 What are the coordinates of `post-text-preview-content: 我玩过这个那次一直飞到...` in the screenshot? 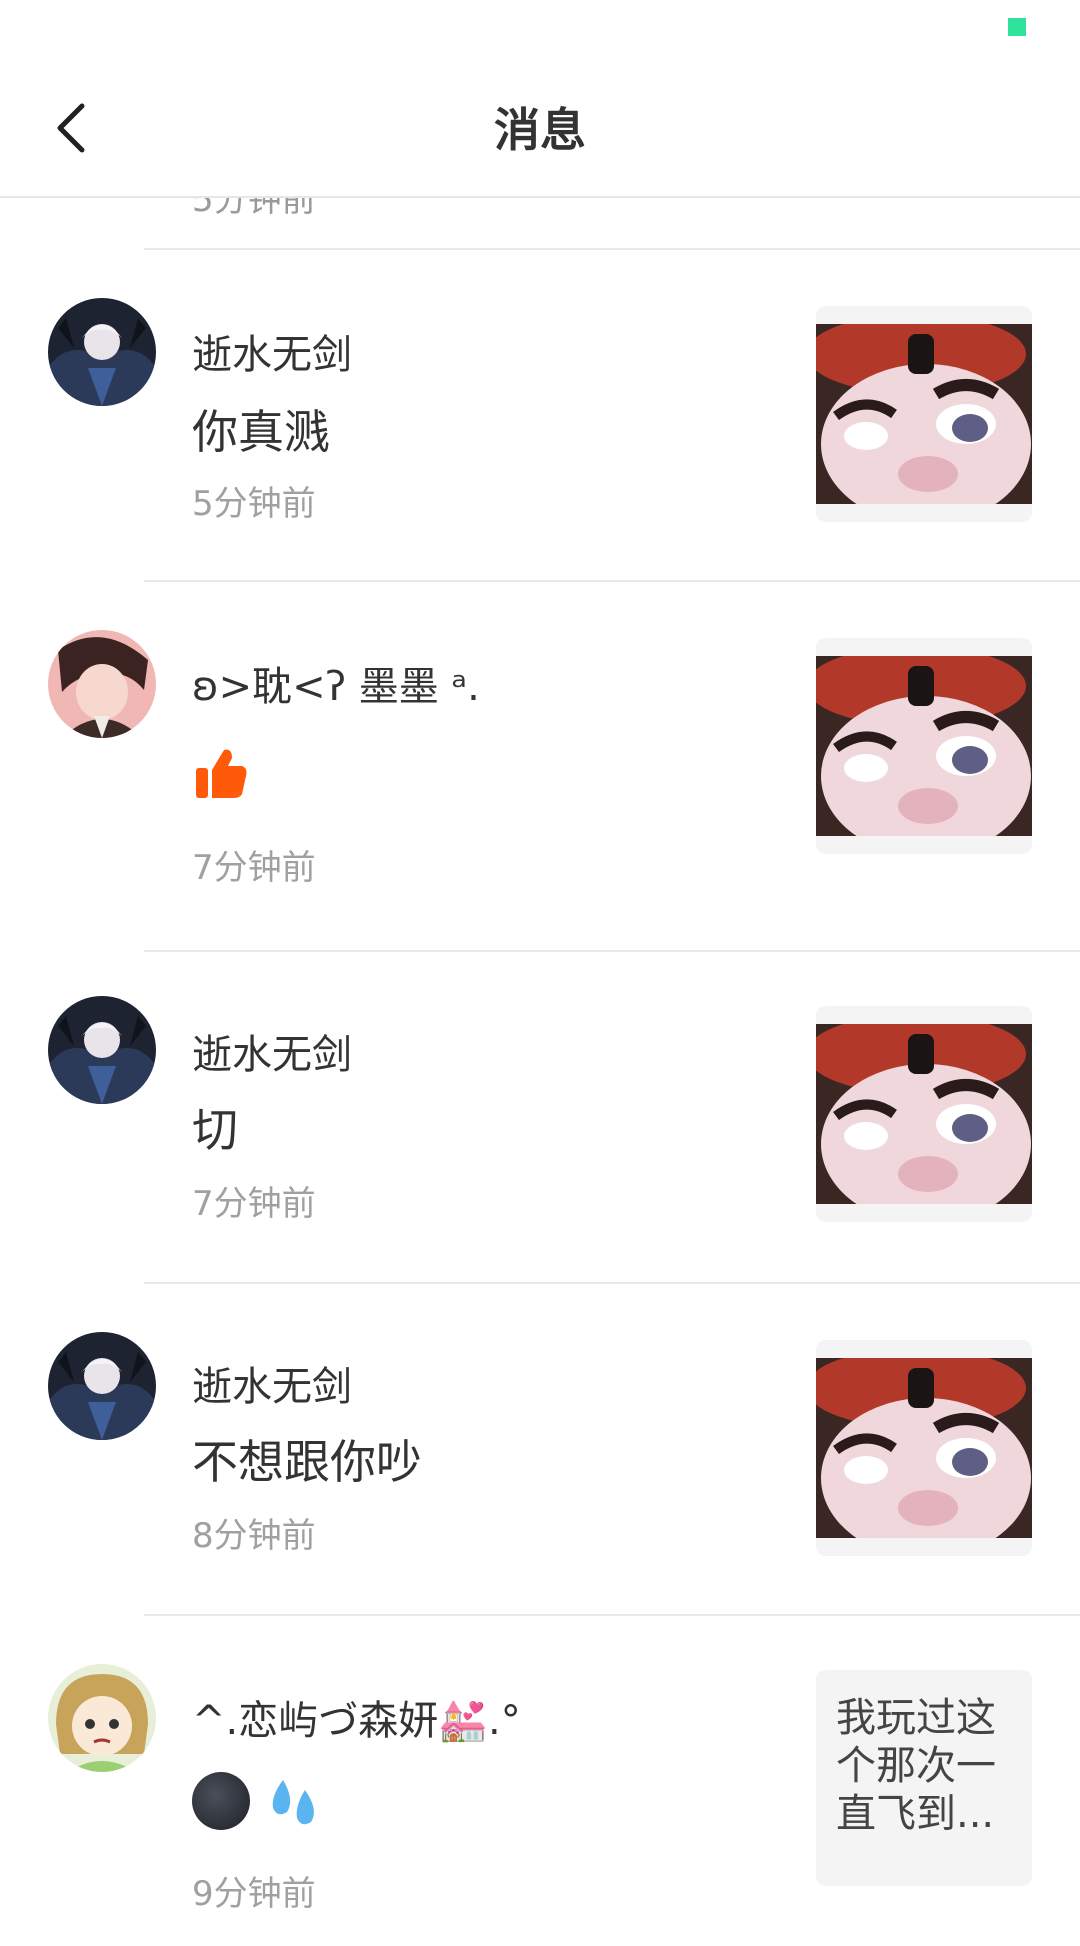 It's located at (916, 1766).